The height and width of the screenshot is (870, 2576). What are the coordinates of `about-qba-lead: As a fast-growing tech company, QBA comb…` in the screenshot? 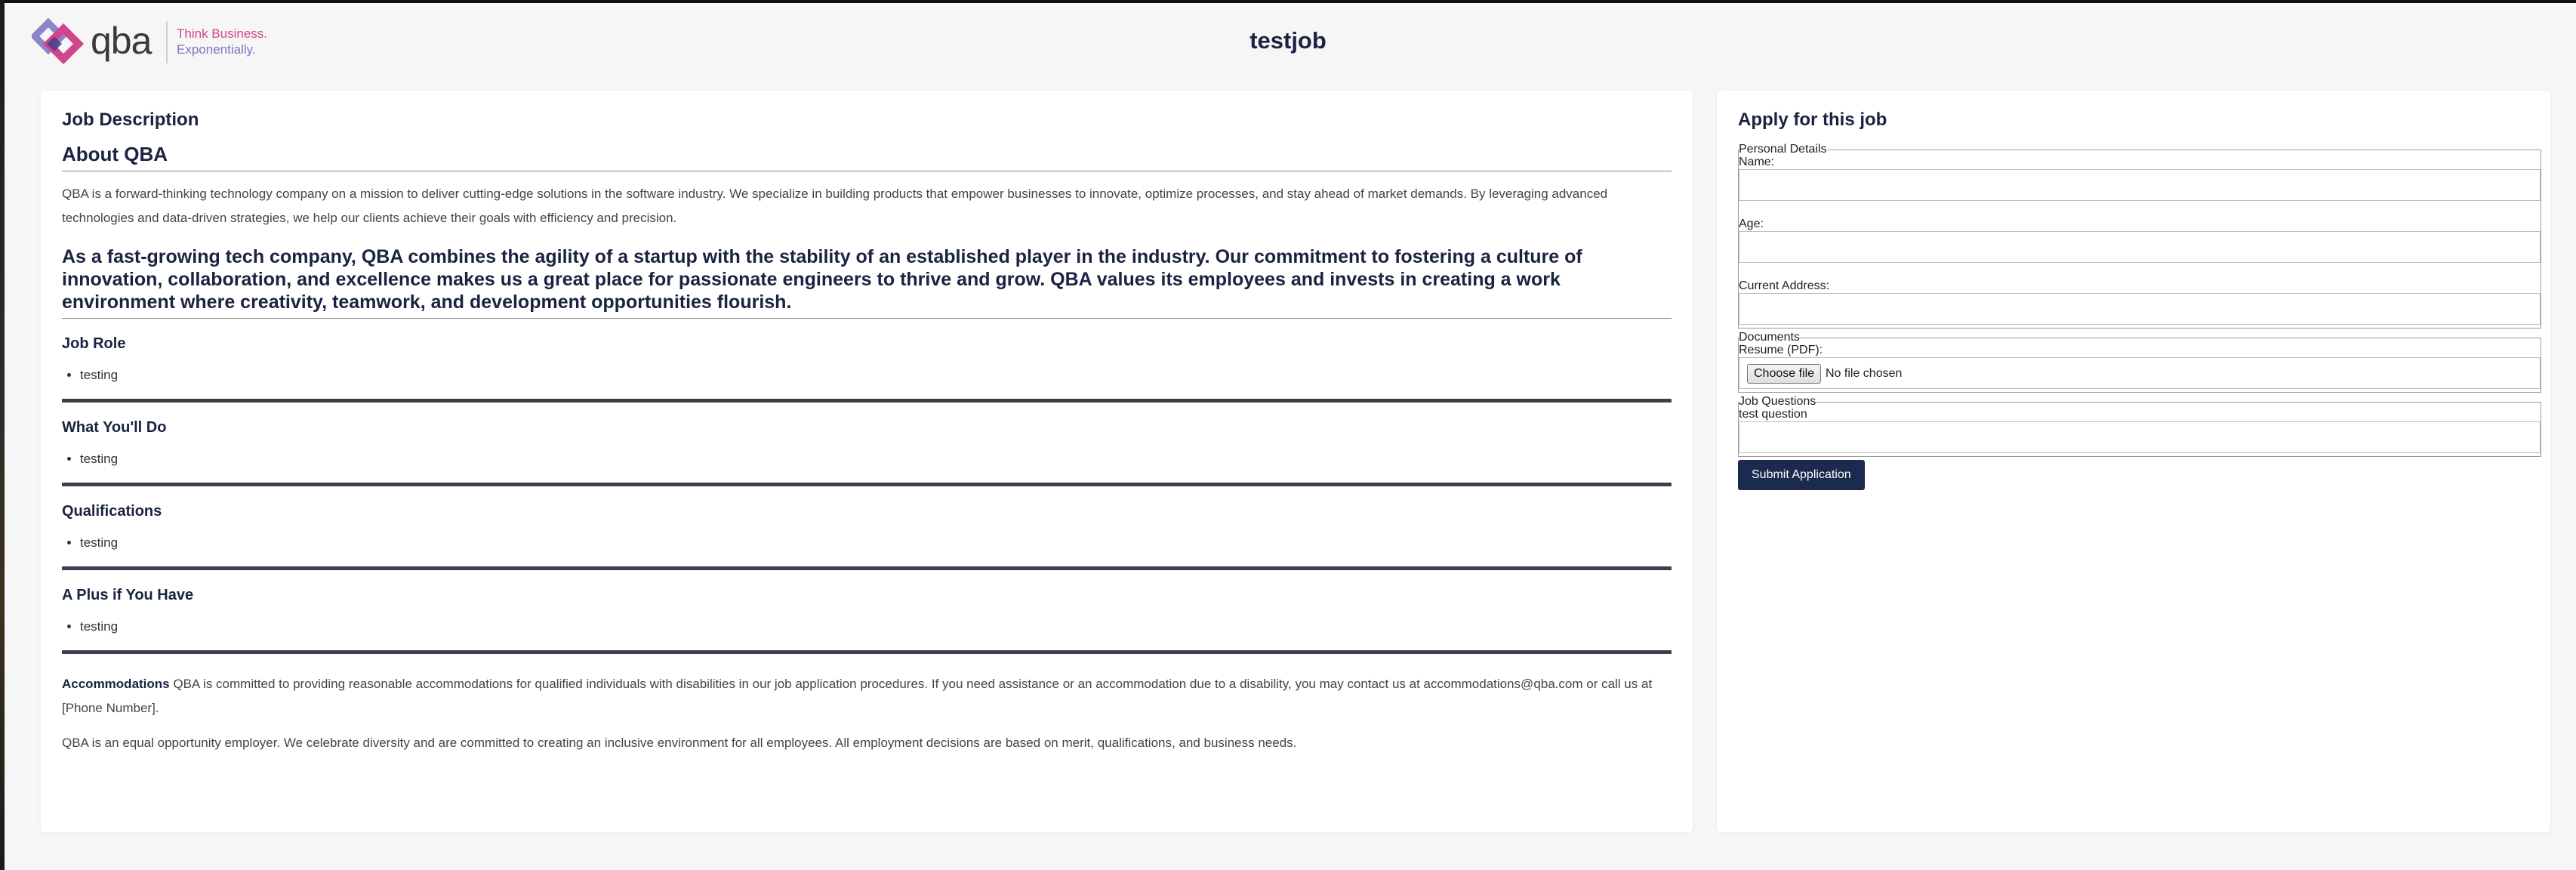 It's located at (867, 282).